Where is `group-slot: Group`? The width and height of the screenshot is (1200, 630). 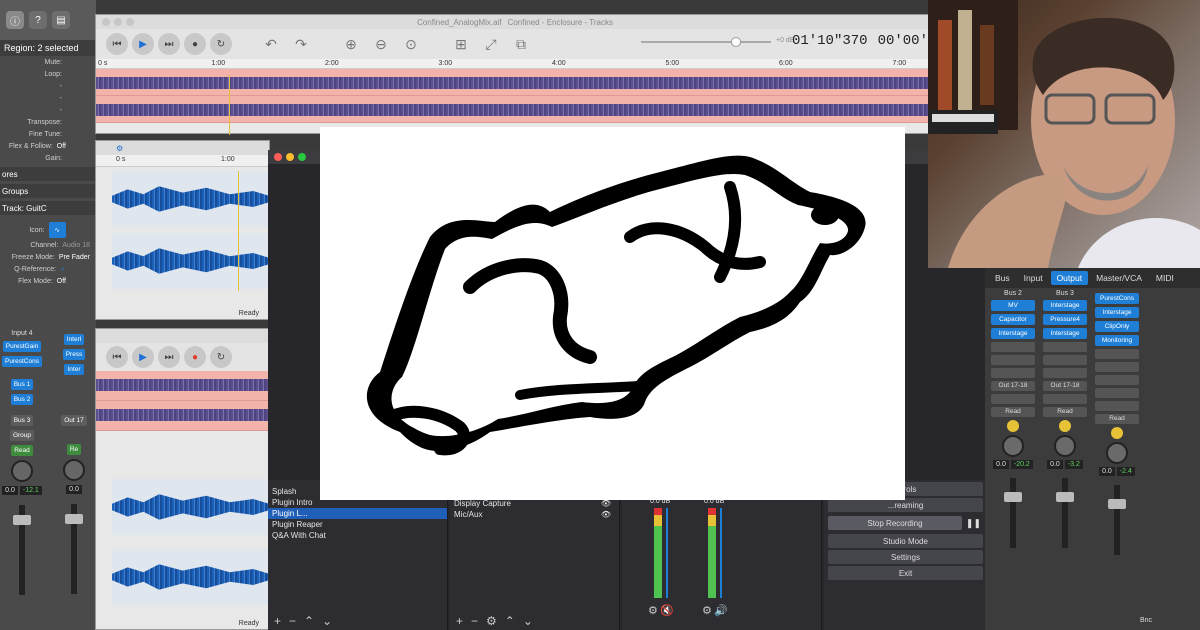 group-slot: Group is located at coordinates (22, 435).